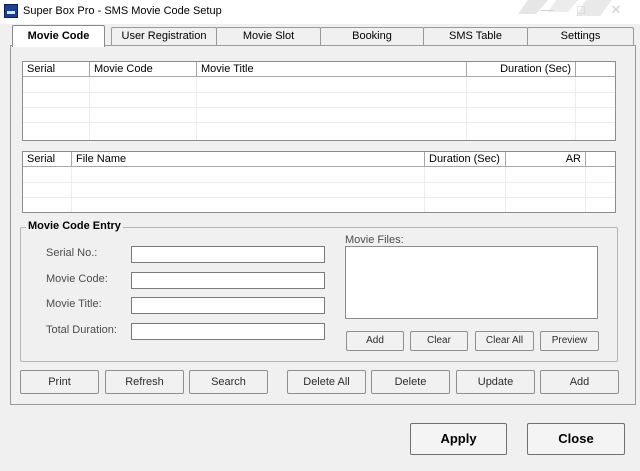 Image resolution: width=640 pixels, height=471 pixels. I want to click on file-grid-header: Serial File Name Duration (Sec) AR, so click(319, 159).